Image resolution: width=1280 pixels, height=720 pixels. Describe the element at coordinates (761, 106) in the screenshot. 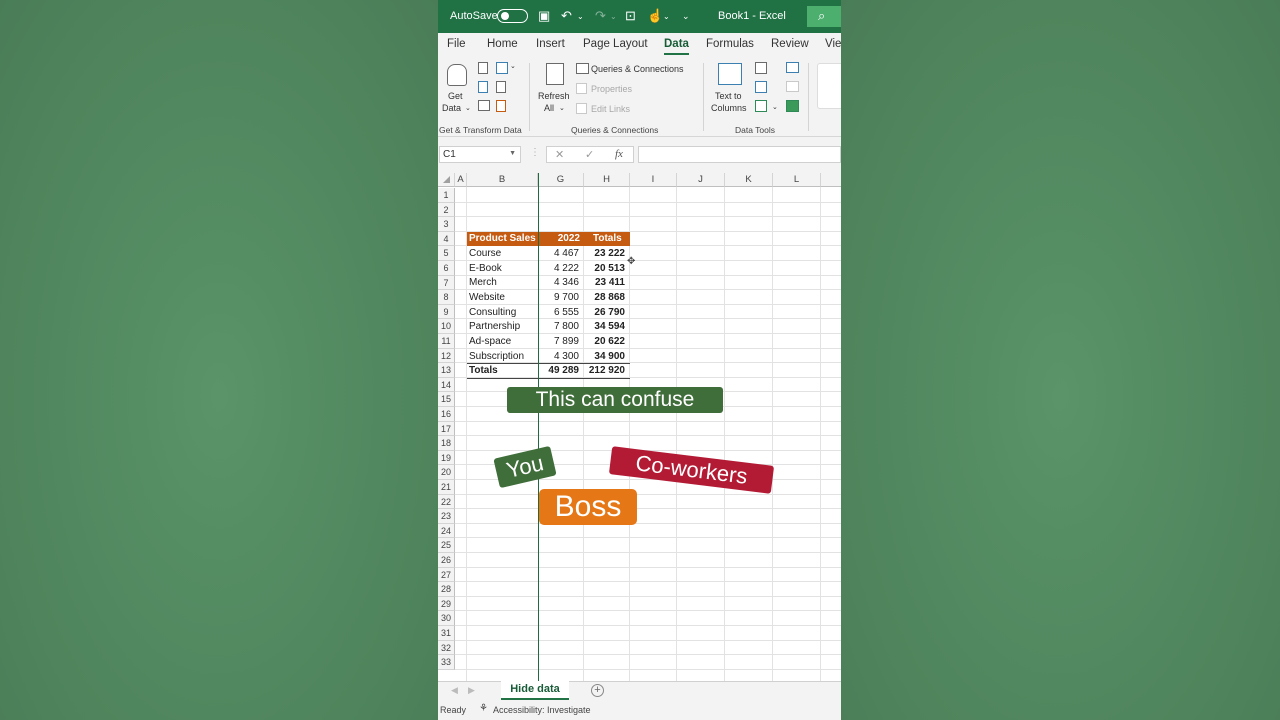

I see `data-validation-icon` at that location.